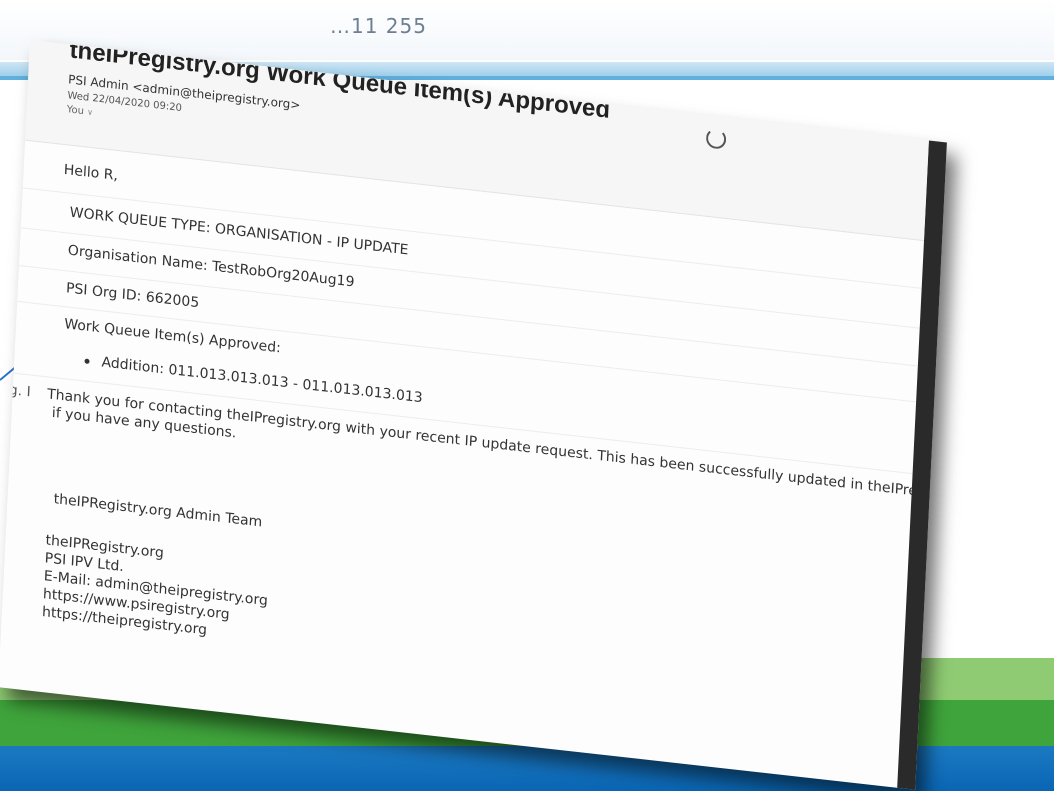 The width and height of the screenshot is (1054, 791). I want to click on email-signoff: theIPRegistry.org Admin Team, so click(158, 511).